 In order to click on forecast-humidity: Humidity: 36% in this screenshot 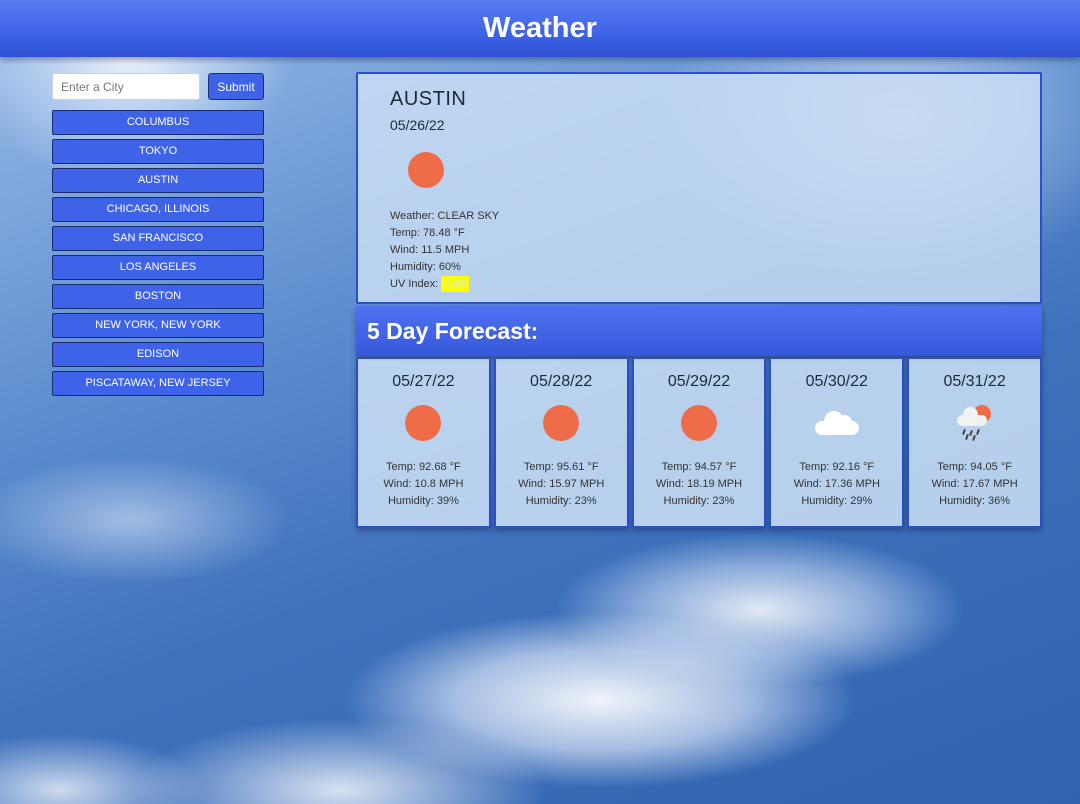, I will do `click(975, 501)`.